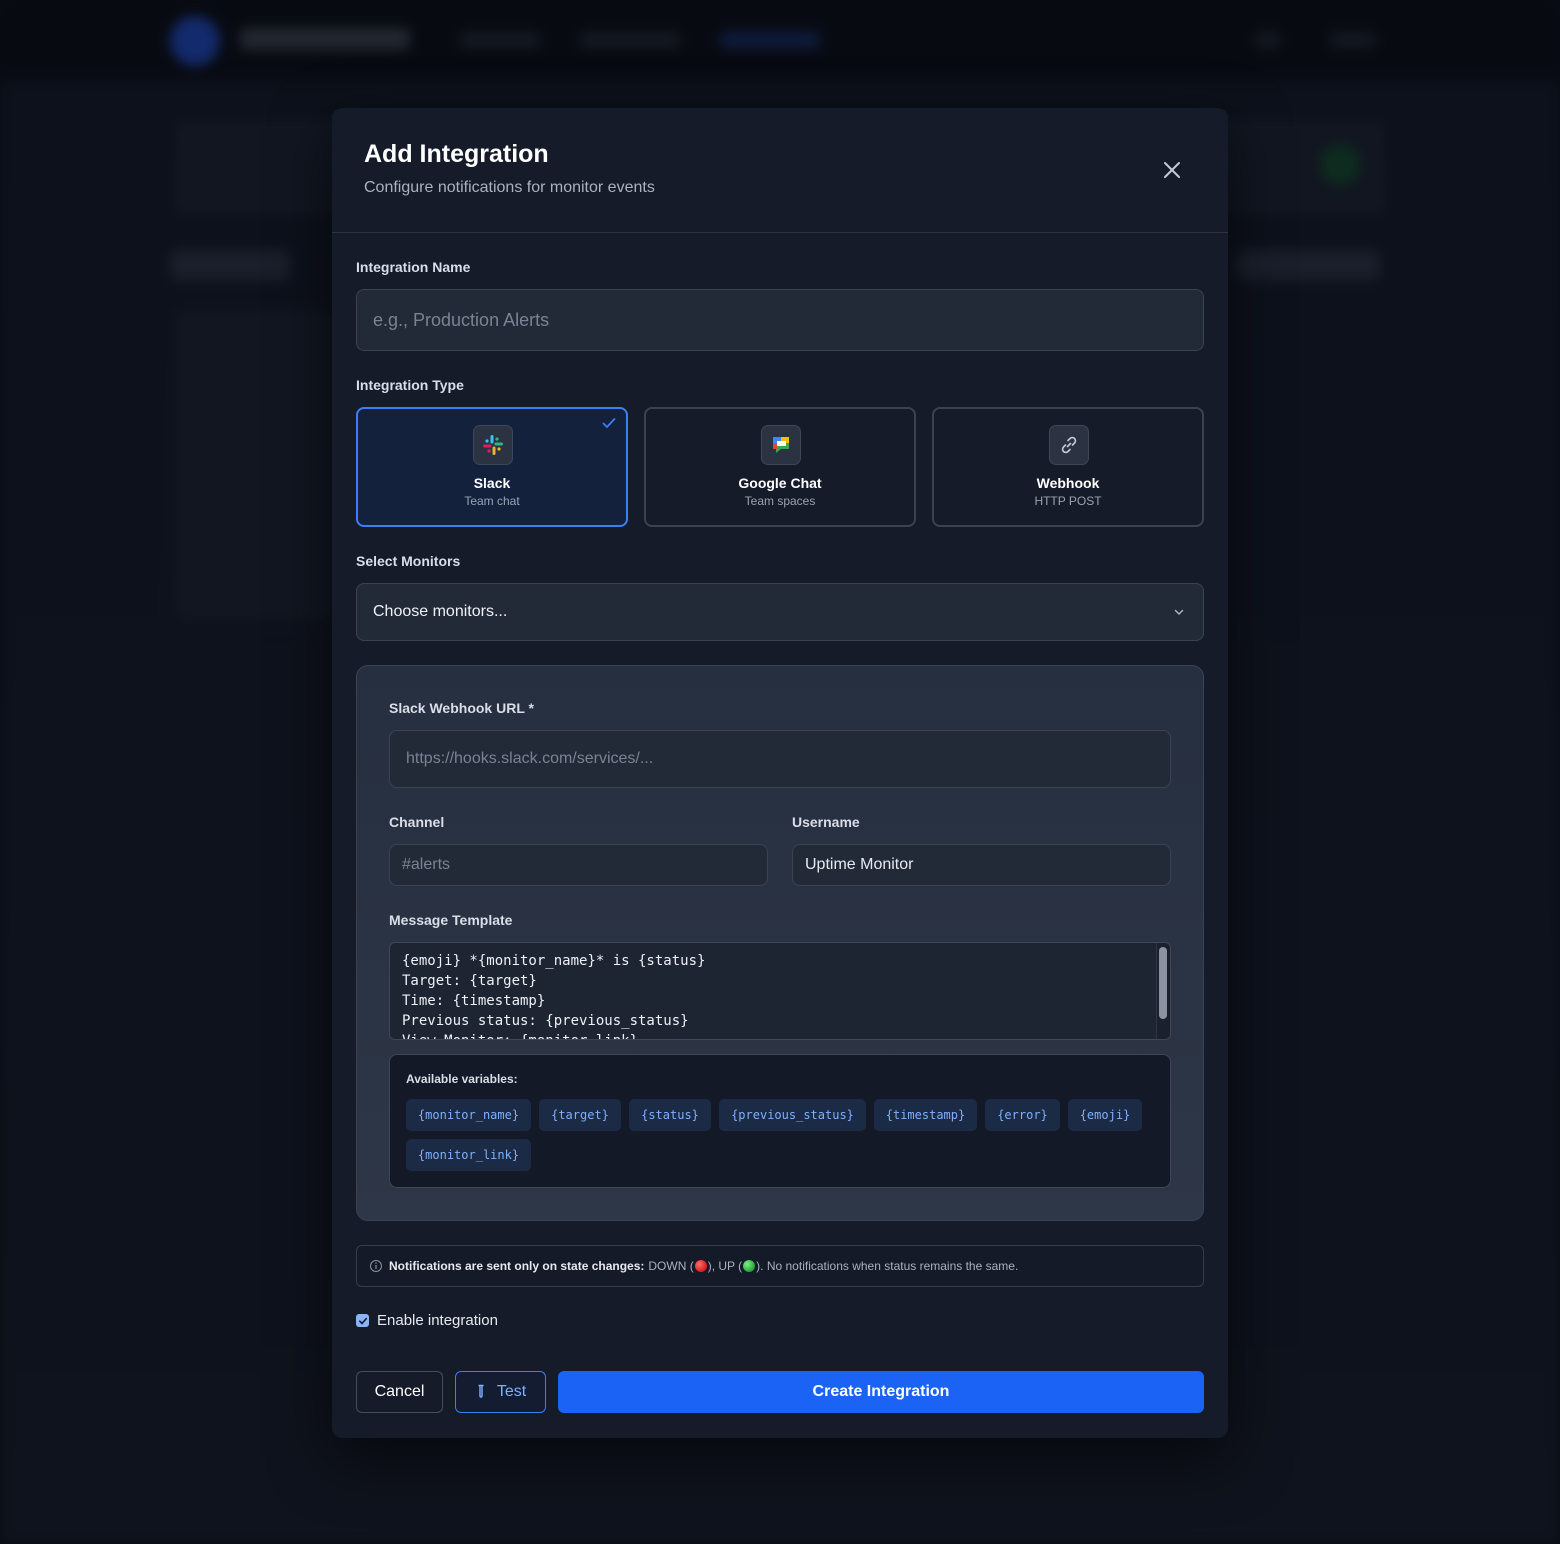 This screenshot has height=1544, width=1560. I want to click on green-circle-icon, so click(749, 1266).